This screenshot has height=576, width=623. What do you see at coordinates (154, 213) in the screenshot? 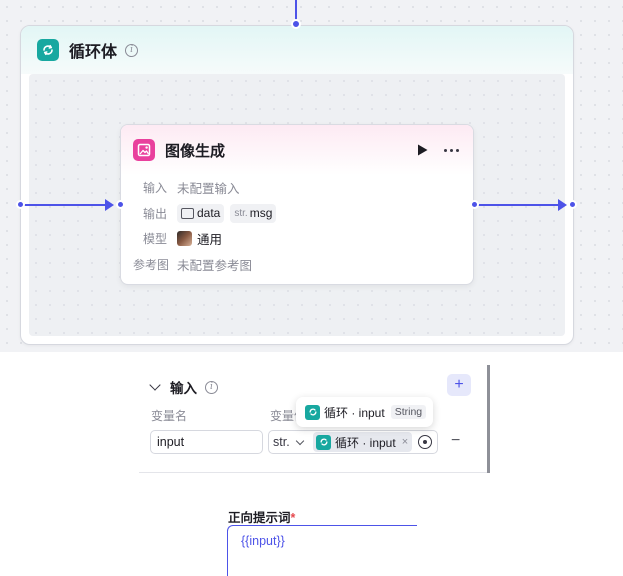
I see `output-label: 输出` at bounding box center [154, 213].